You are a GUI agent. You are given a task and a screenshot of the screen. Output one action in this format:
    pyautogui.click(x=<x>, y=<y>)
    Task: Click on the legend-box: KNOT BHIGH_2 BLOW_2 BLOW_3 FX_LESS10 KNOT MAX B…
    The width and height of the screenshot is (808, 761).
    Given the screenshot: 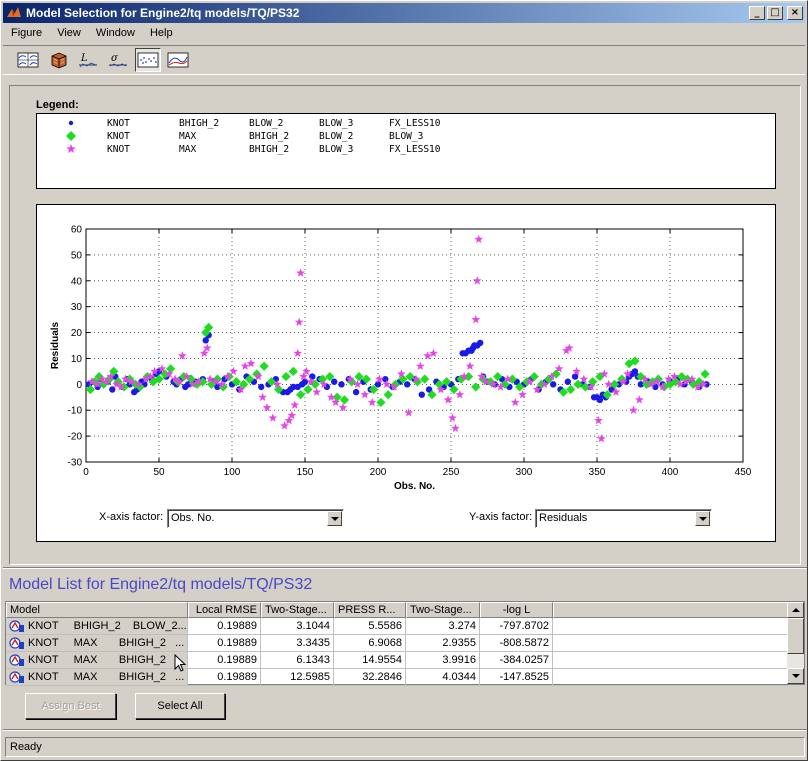 What is the action you would take?
    pyautogui.click(x=406, y=151)
    